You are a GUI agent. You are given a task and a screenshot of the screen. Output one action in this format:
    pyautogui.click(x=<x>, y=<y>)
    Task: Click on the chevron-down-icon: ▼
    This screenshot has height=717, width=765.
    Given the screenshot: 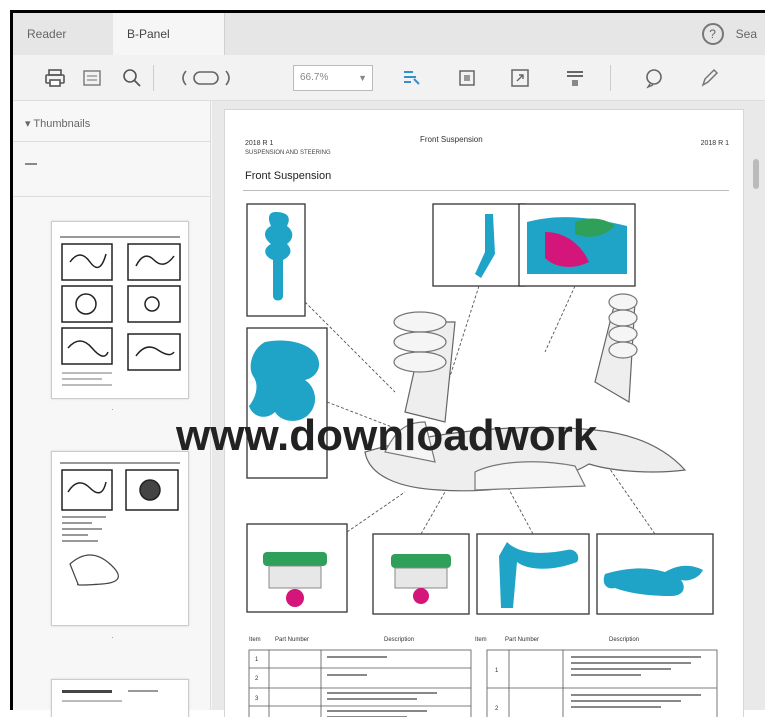 What is the action you would take?
    pyautogui.click(x=362, y=78)
    